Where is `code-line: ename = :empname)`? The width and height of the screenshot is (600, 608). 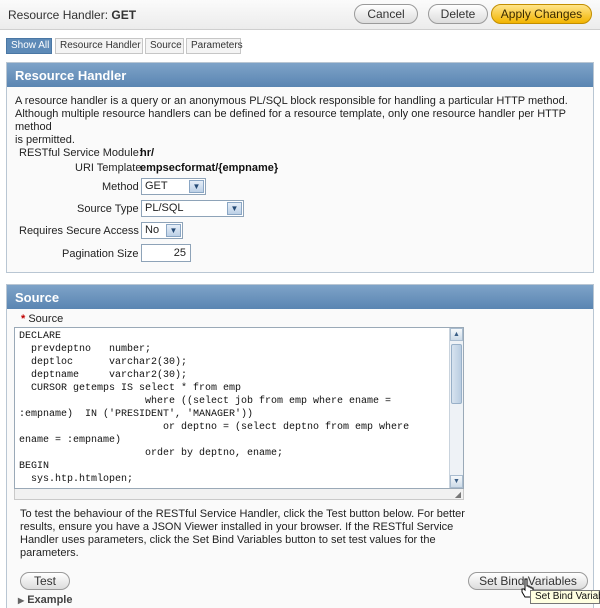 code-line: ename = :empname) is located at coordinates (70, 440).